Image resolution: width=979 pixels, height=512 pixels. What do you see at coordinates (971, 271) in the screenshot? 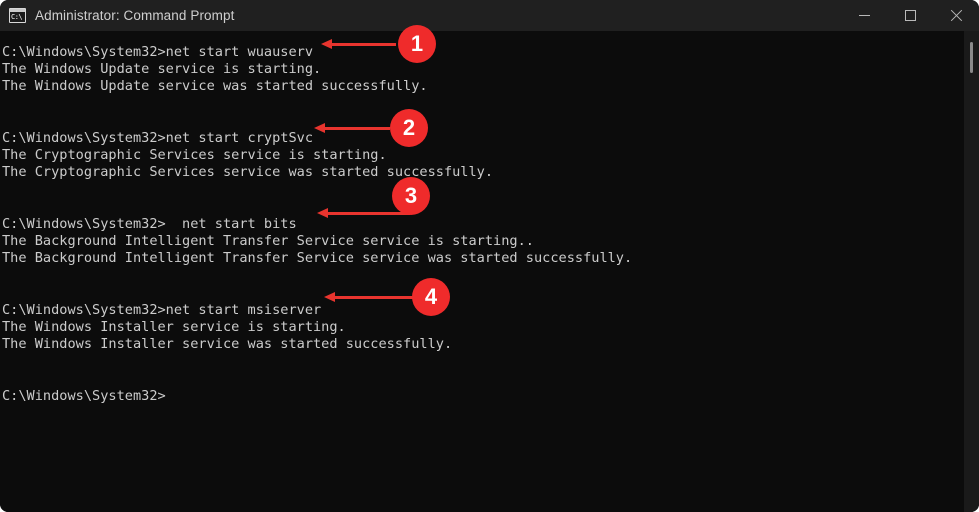
I see `vertical-scrollbar` at bounding box center [971, 271].